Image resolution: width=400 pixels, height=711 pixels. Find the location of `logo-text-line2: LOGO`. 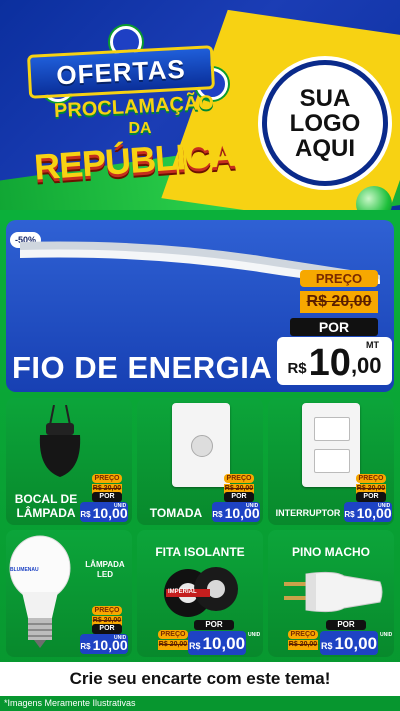

logo-text-line2: LOGO is located at coordinates (325, 123).